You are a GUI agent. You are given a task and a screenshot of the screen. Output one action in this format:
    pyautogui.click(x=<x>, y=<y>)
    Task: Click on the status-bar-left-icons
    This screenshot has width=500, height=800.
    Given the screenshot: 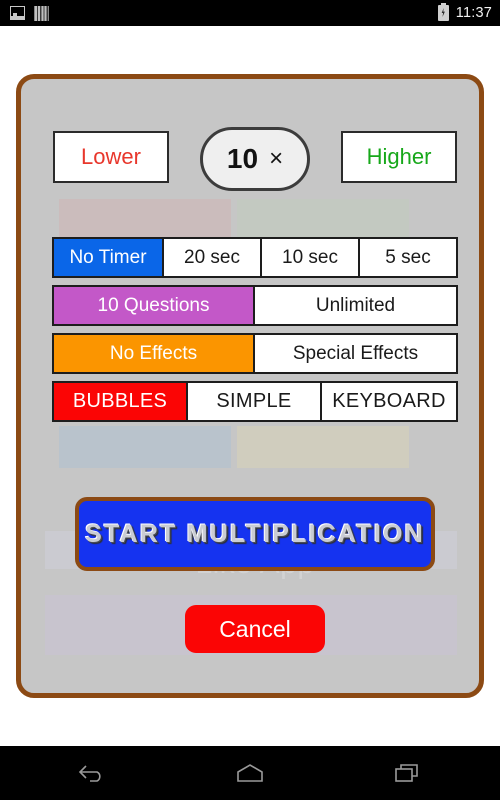 What is the action you would take?
    pyautogui.click(x=29, y=13)
    